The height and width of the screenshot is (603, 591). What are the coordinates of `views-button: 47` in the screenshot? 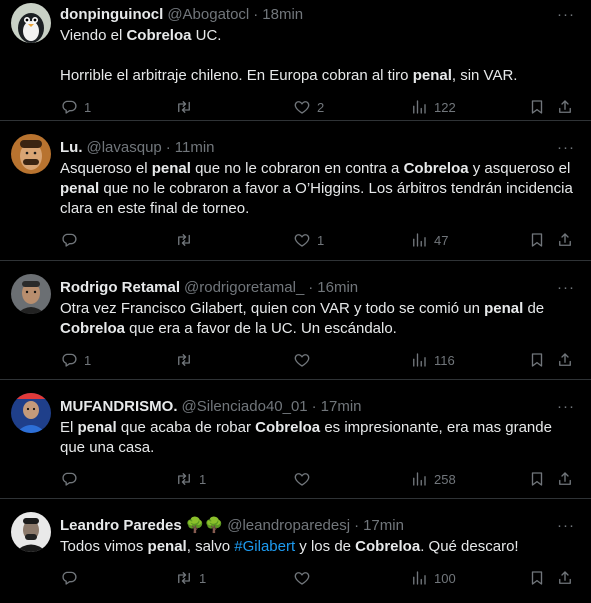 It's located at (429, 240).